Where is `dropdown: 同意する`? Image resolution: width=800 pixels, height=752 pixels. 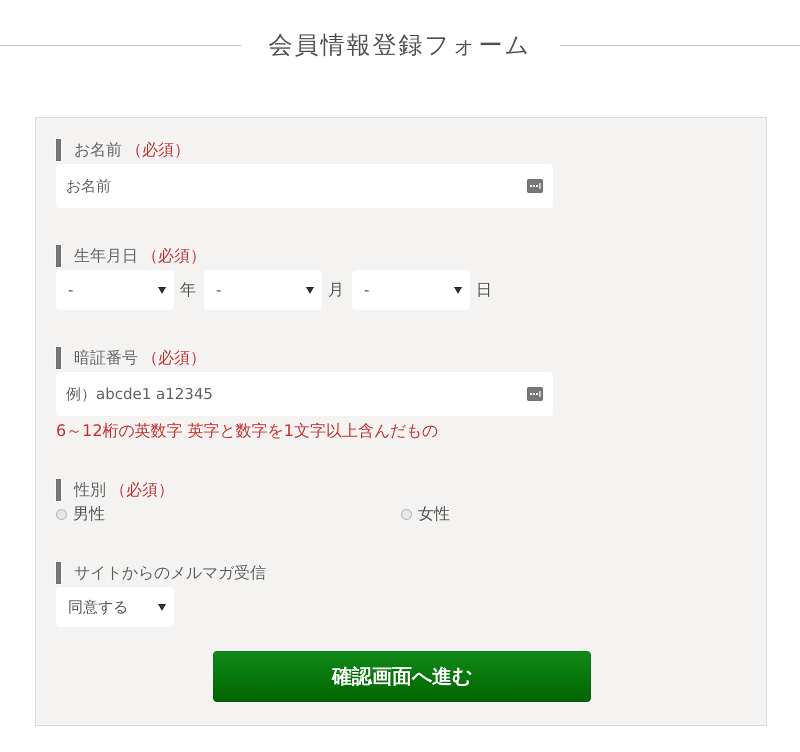 dropdown: 同意する is located at coordinates (115, 607).